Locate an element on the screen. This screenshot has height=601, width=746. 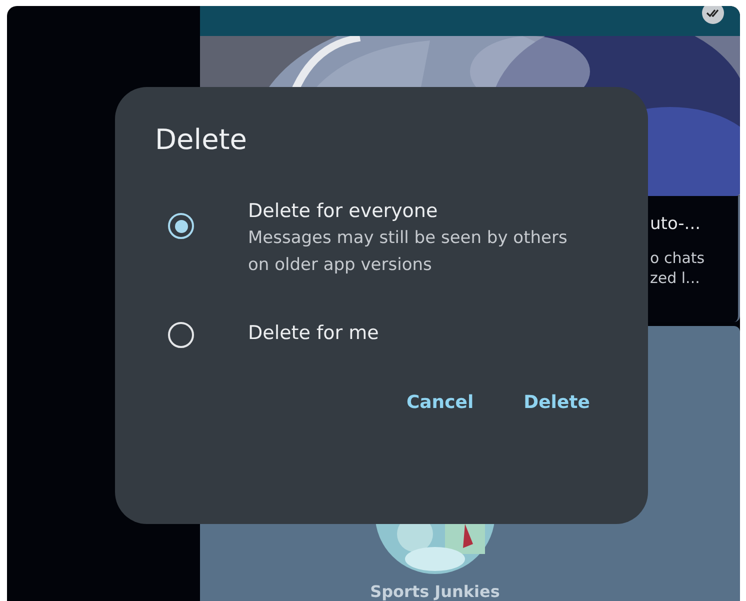
option-description: Messages may still be seen by others on older app versions is located at coordinates (408, 252).